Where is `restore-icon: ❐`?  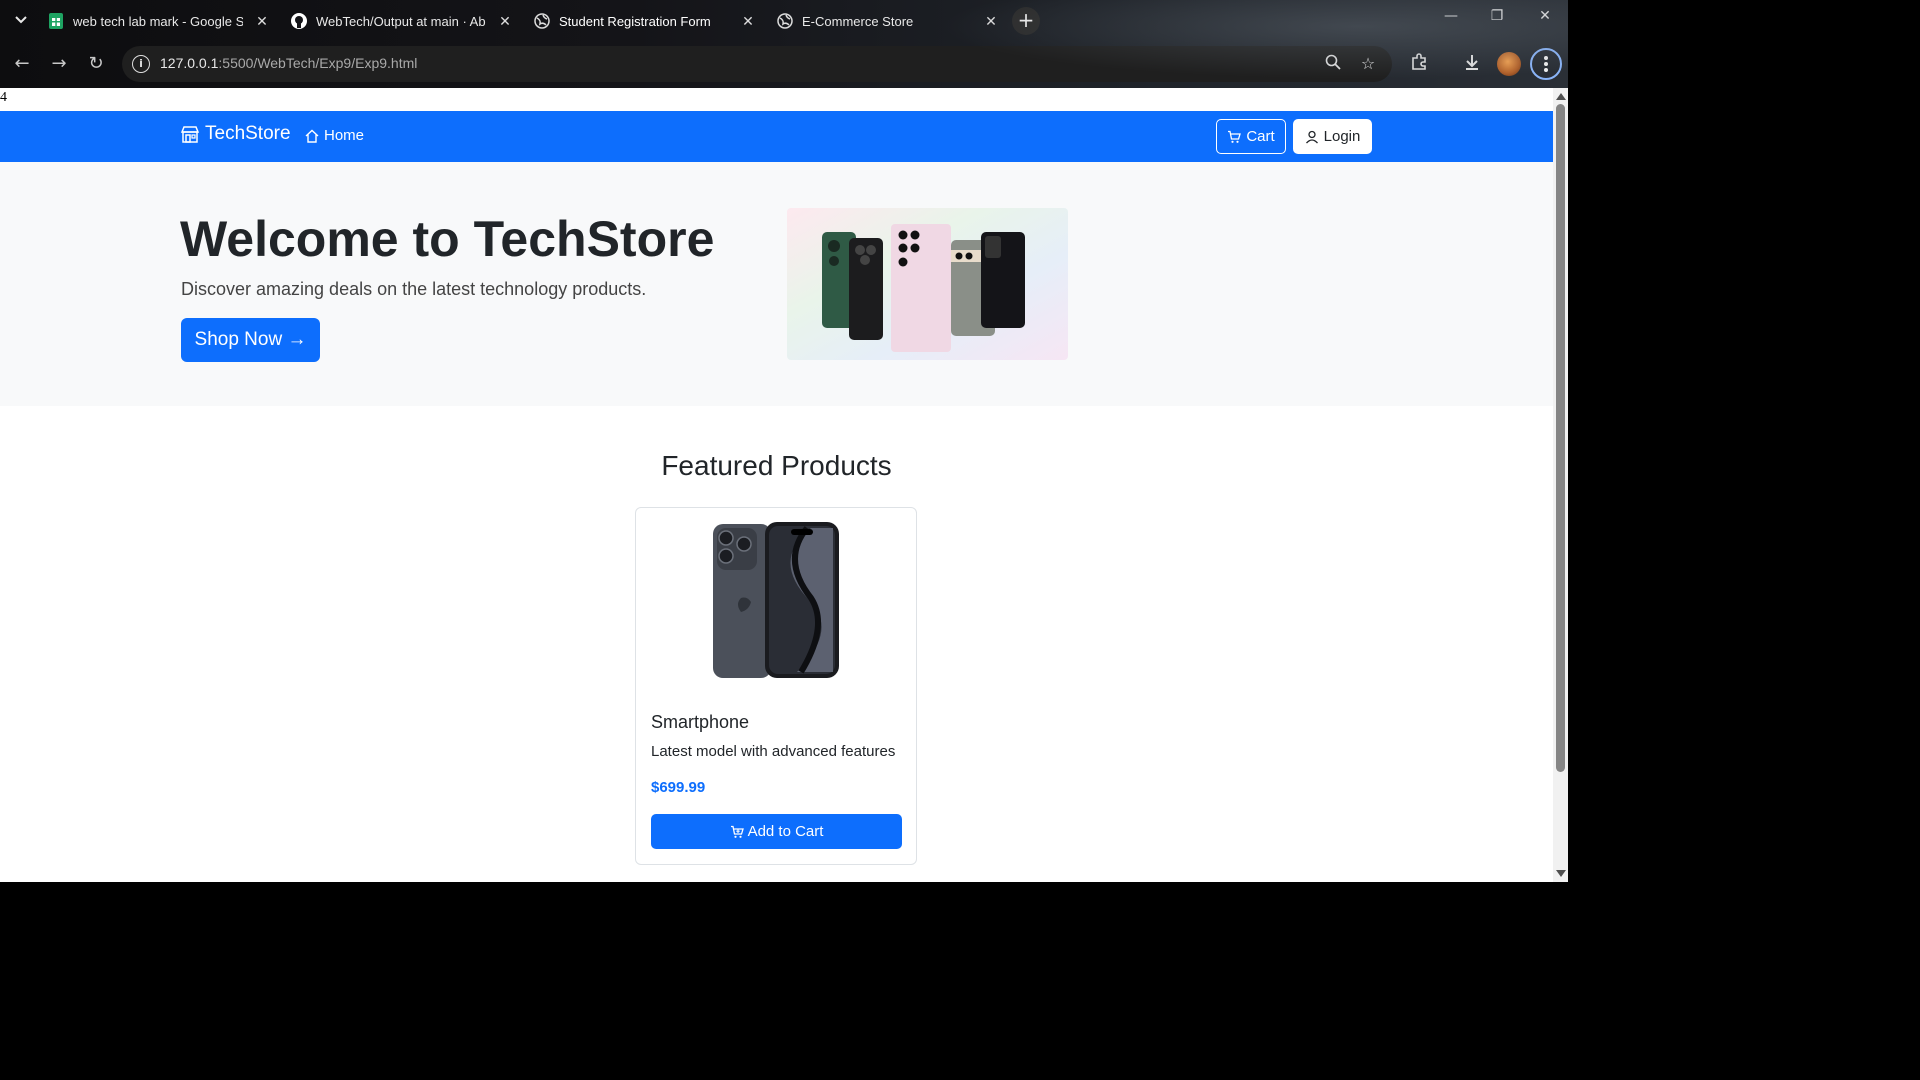 restore-icon: ❐ is located at coordinates (1497, 16).